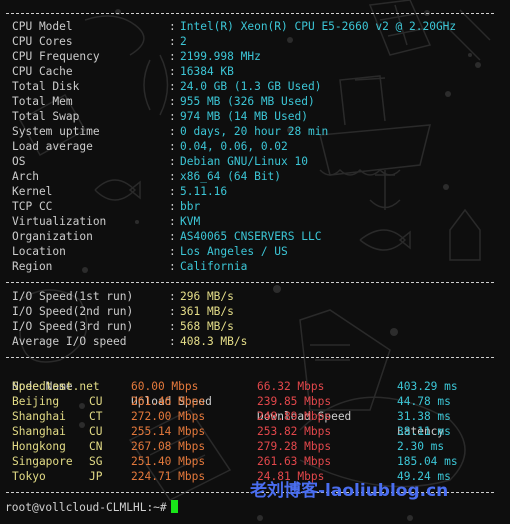 The width and height of the screenshot is (510, 524). What do you see at coordinates (421, 446) in the screenshot?
I see `latency: 2.30 ms` at bounding box center [421, 446].